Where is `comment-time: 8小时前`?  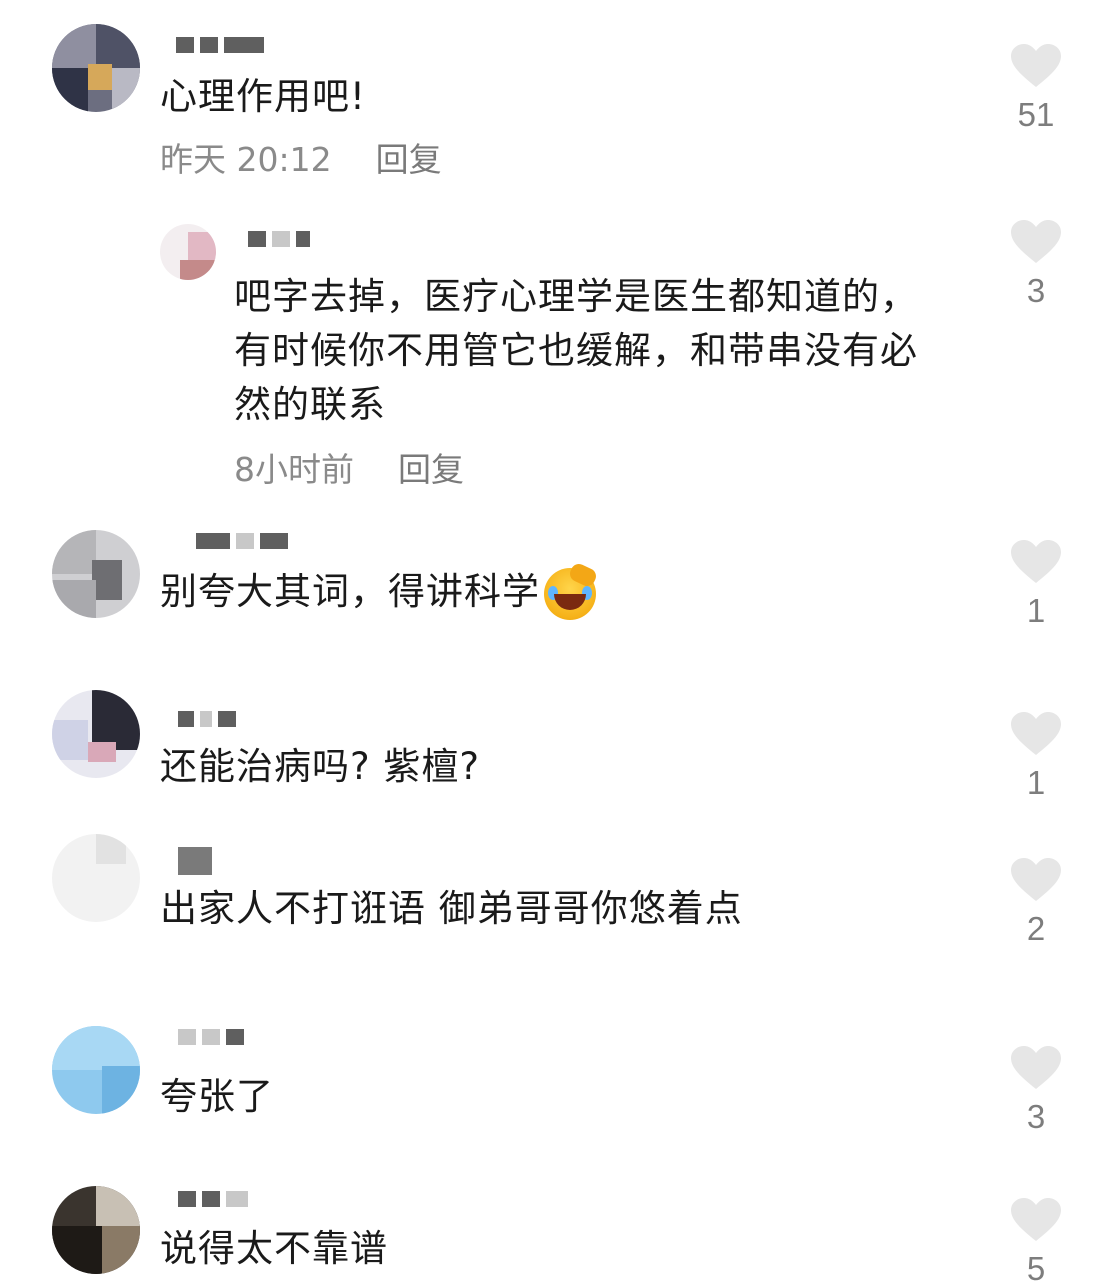
comment-time: 8小时前 is located at coordinates (294, 469).